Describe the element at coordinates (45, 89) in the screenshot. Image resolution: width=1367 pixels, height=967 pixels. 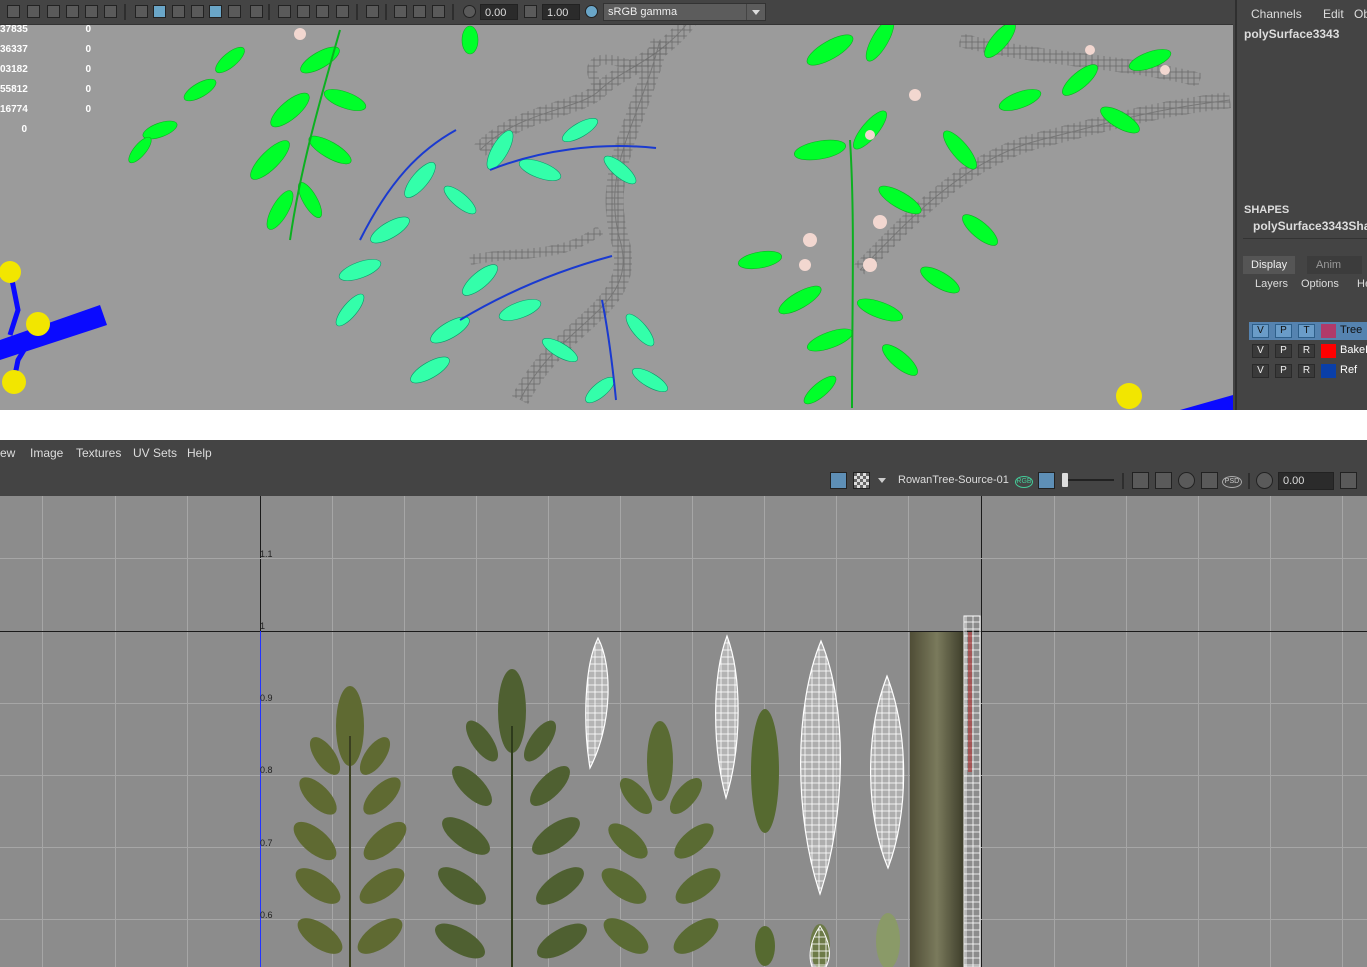
I see `hud-row: 55812 0` at that location.